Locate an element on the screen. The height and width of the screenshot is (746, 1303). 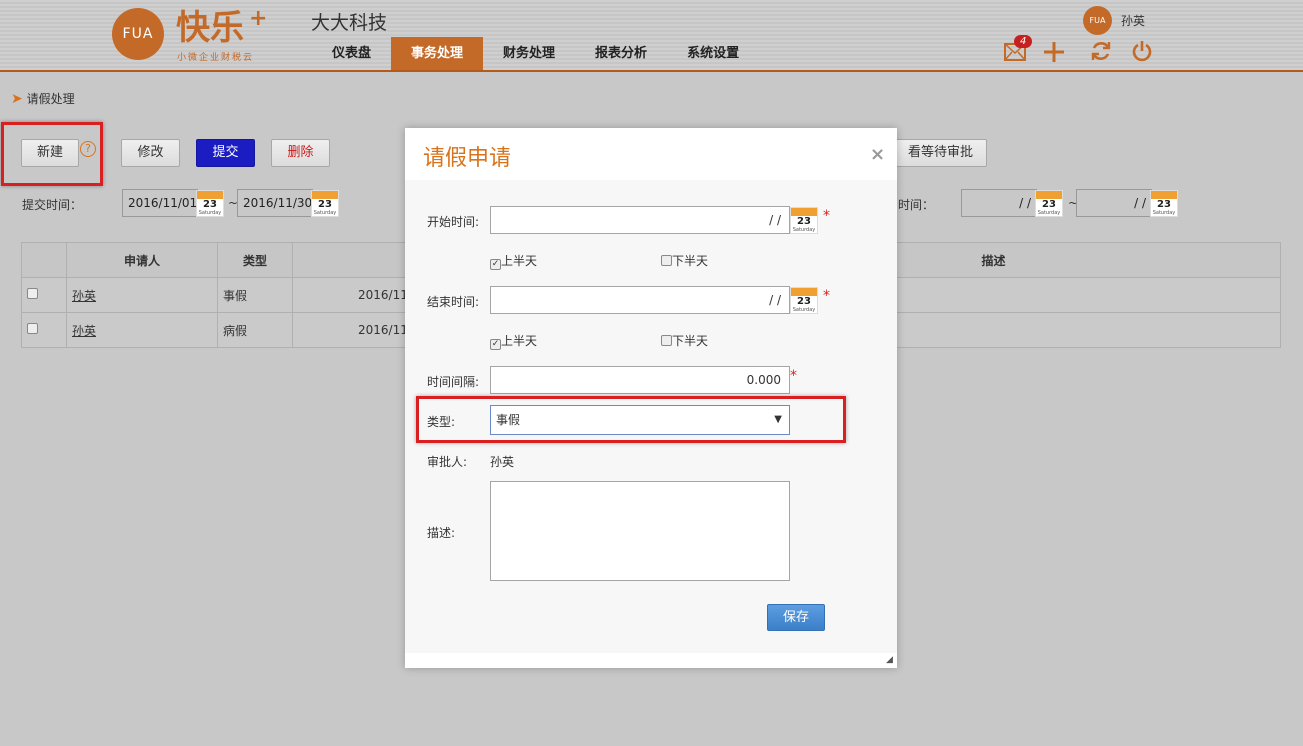
main-nav: 仪表盘 事务处理 财务处理 报表分析 系统设置 is located at coordinates (535, 53).